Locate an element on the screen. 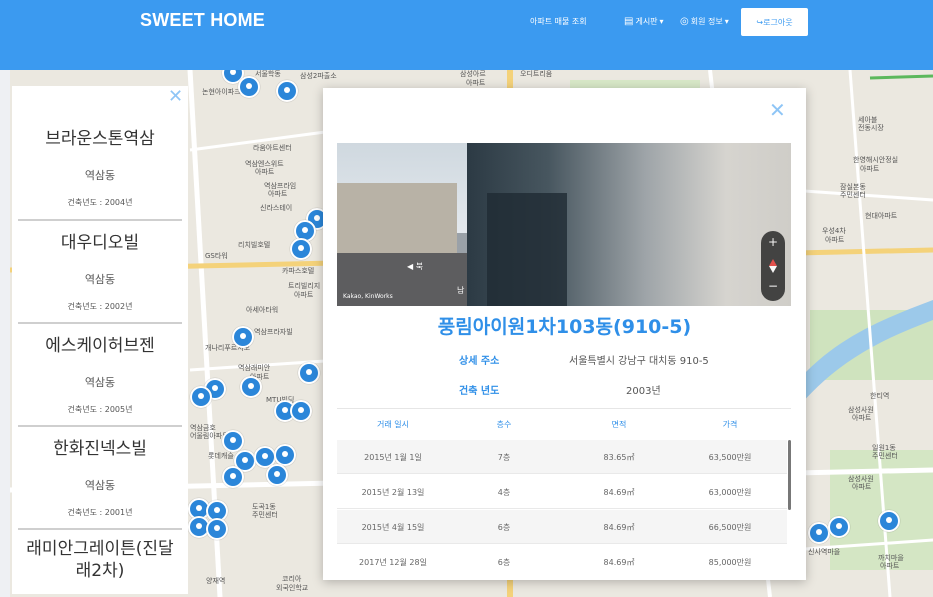  list-item: 브라운스톤역삼 역삼동 건축년도 : 2004년 is located at coordinates (100, 172).